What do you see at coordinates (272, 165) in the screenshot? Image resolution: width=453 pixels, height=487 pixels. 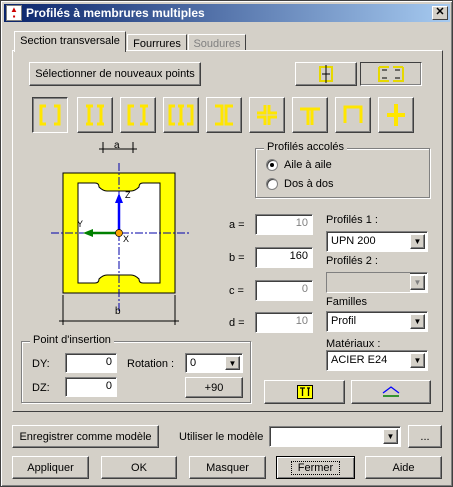 I see `radio-aile-a-aile` at bounding box center [272, 165].